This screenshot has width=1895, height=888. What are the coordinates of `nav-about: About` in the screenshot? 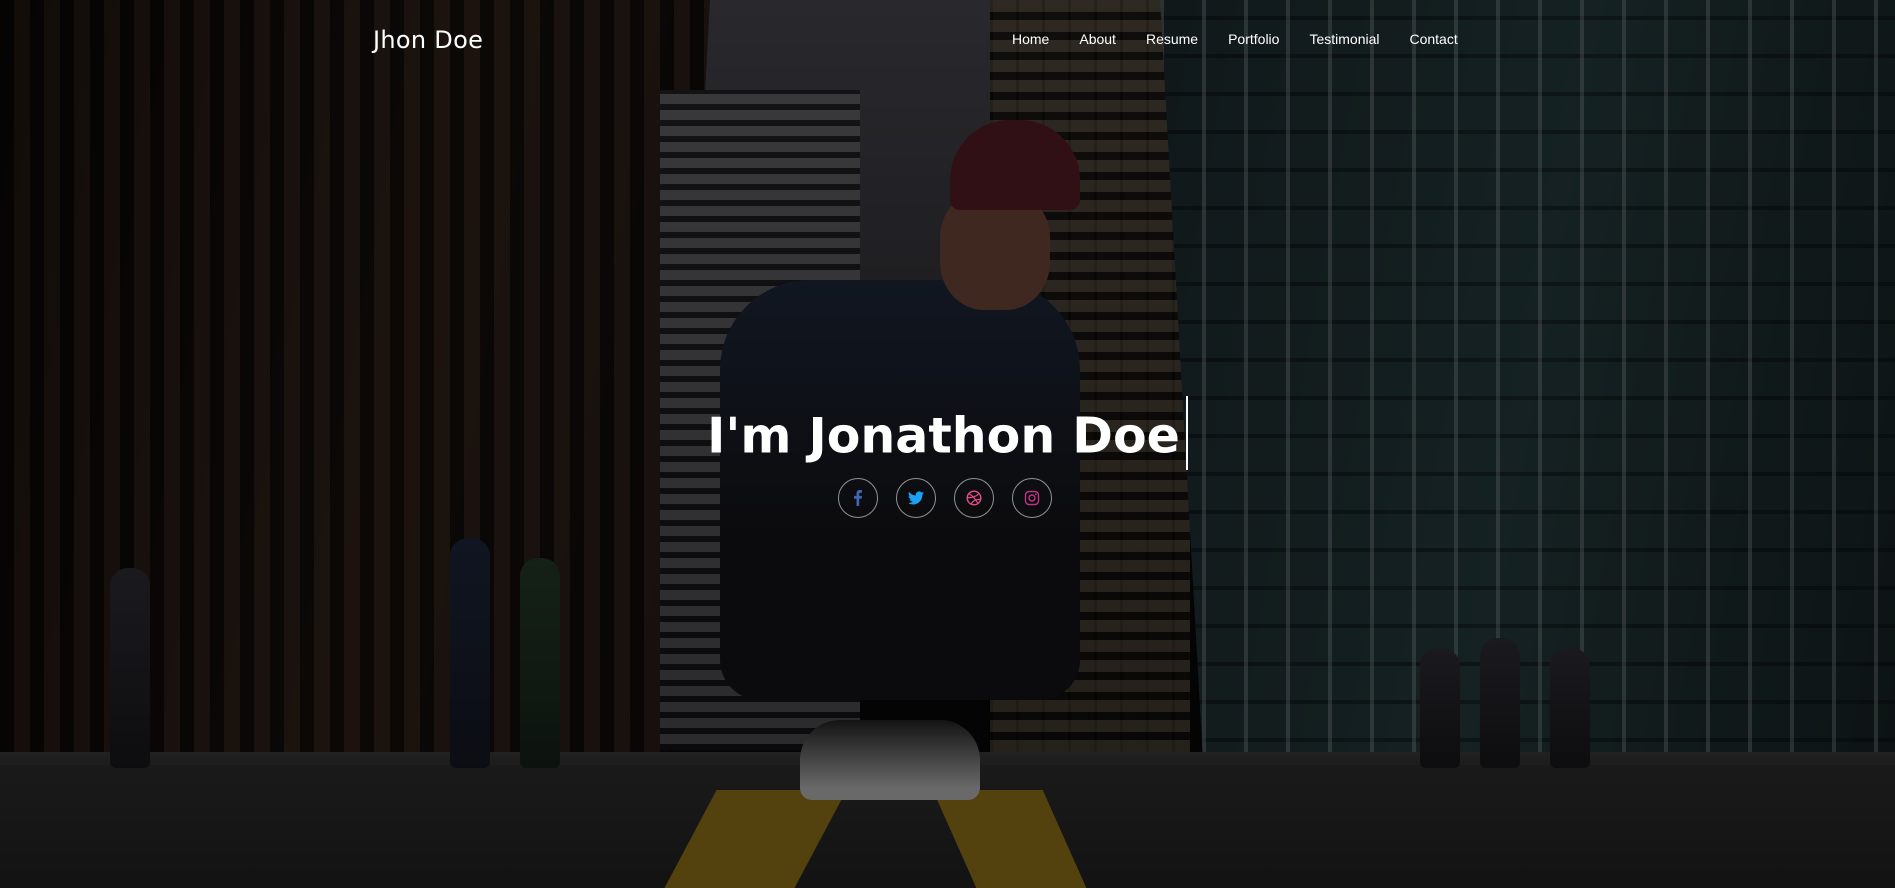 It's located at (1097, 39).